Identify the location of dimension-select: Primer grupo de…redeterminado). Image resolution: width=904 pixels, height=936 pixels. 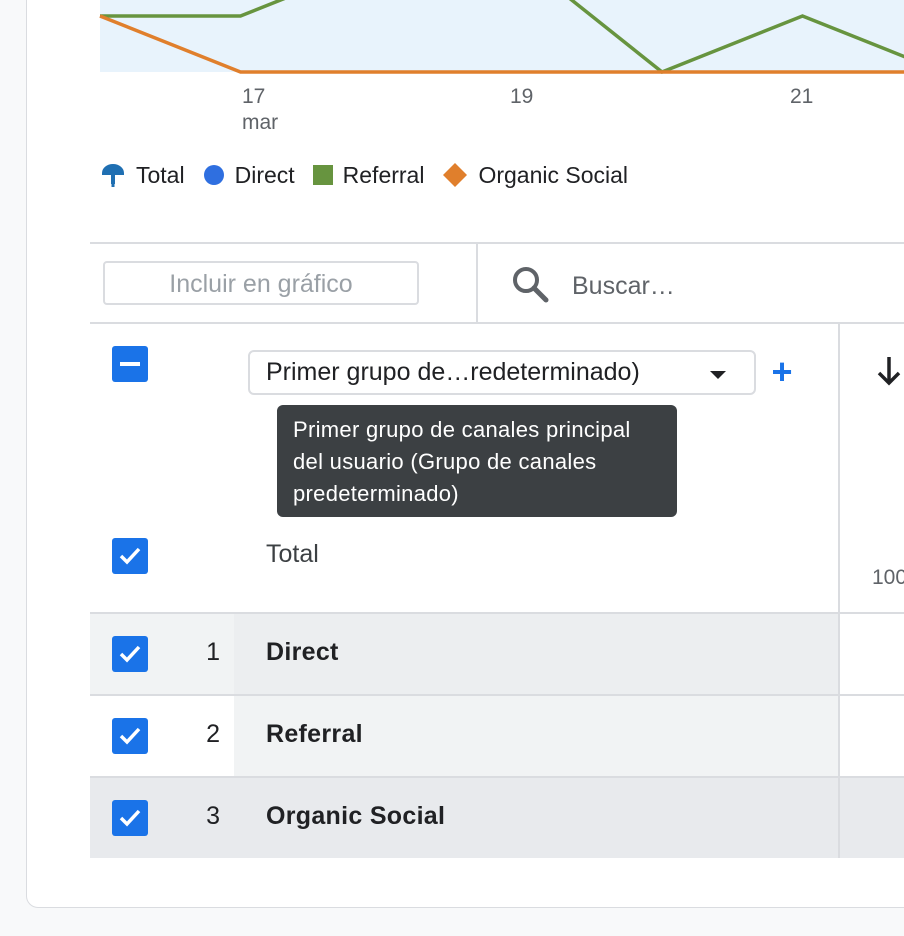
(502, 372).